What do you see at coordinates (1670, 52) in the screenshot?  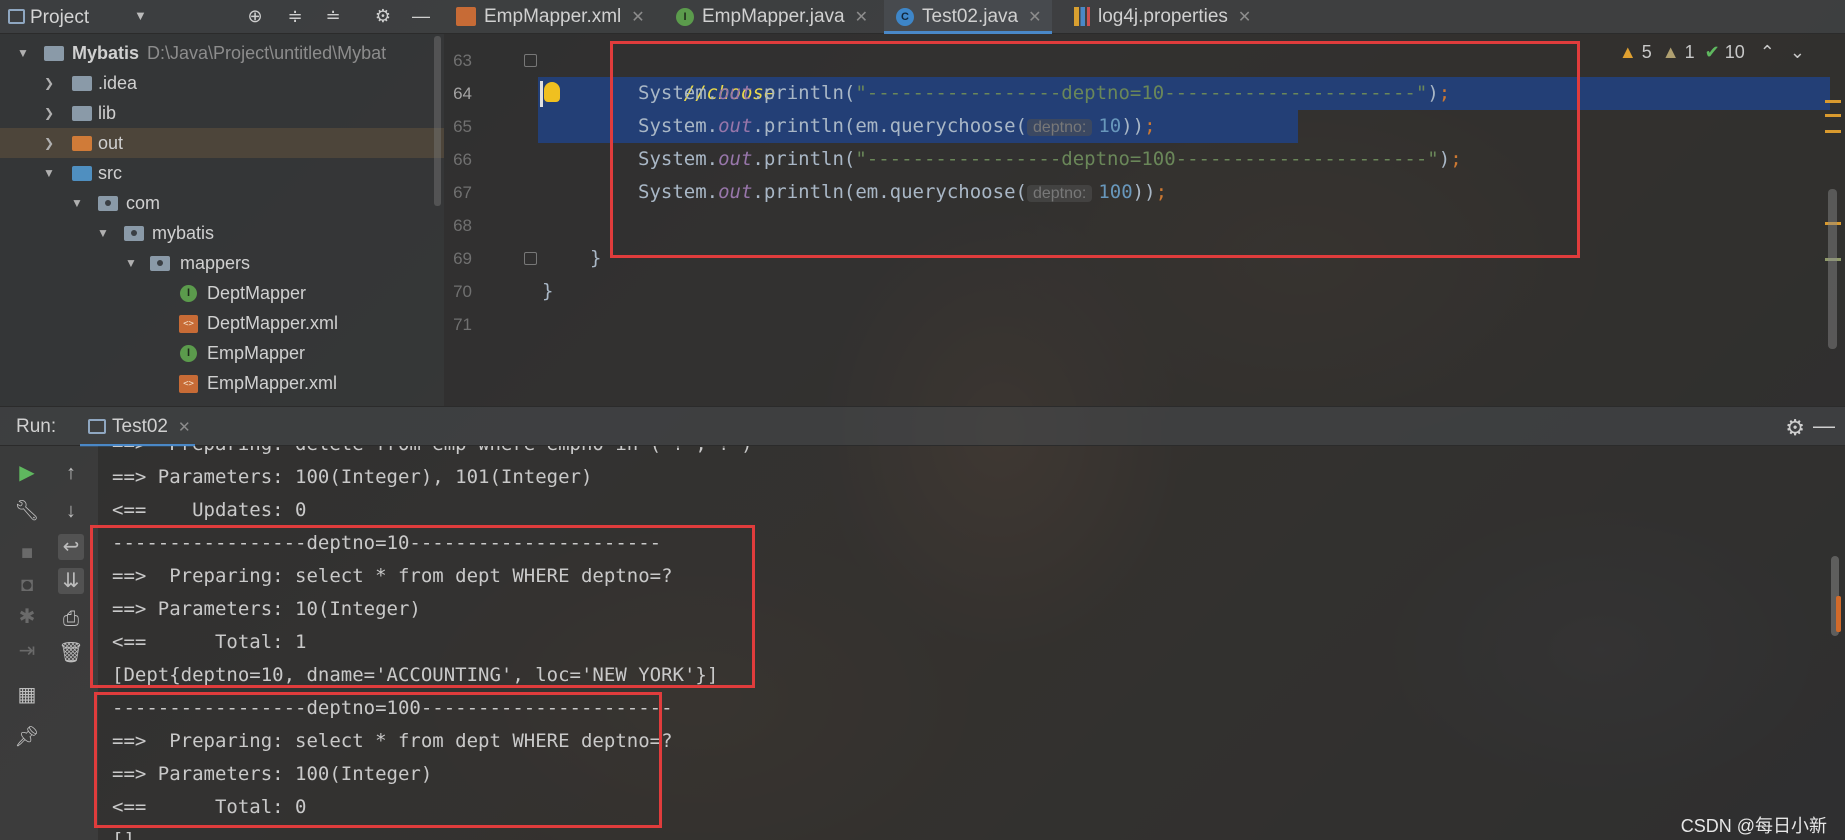 I see `weak-warning-icon: ▲` at bounding box center [1670, 52].